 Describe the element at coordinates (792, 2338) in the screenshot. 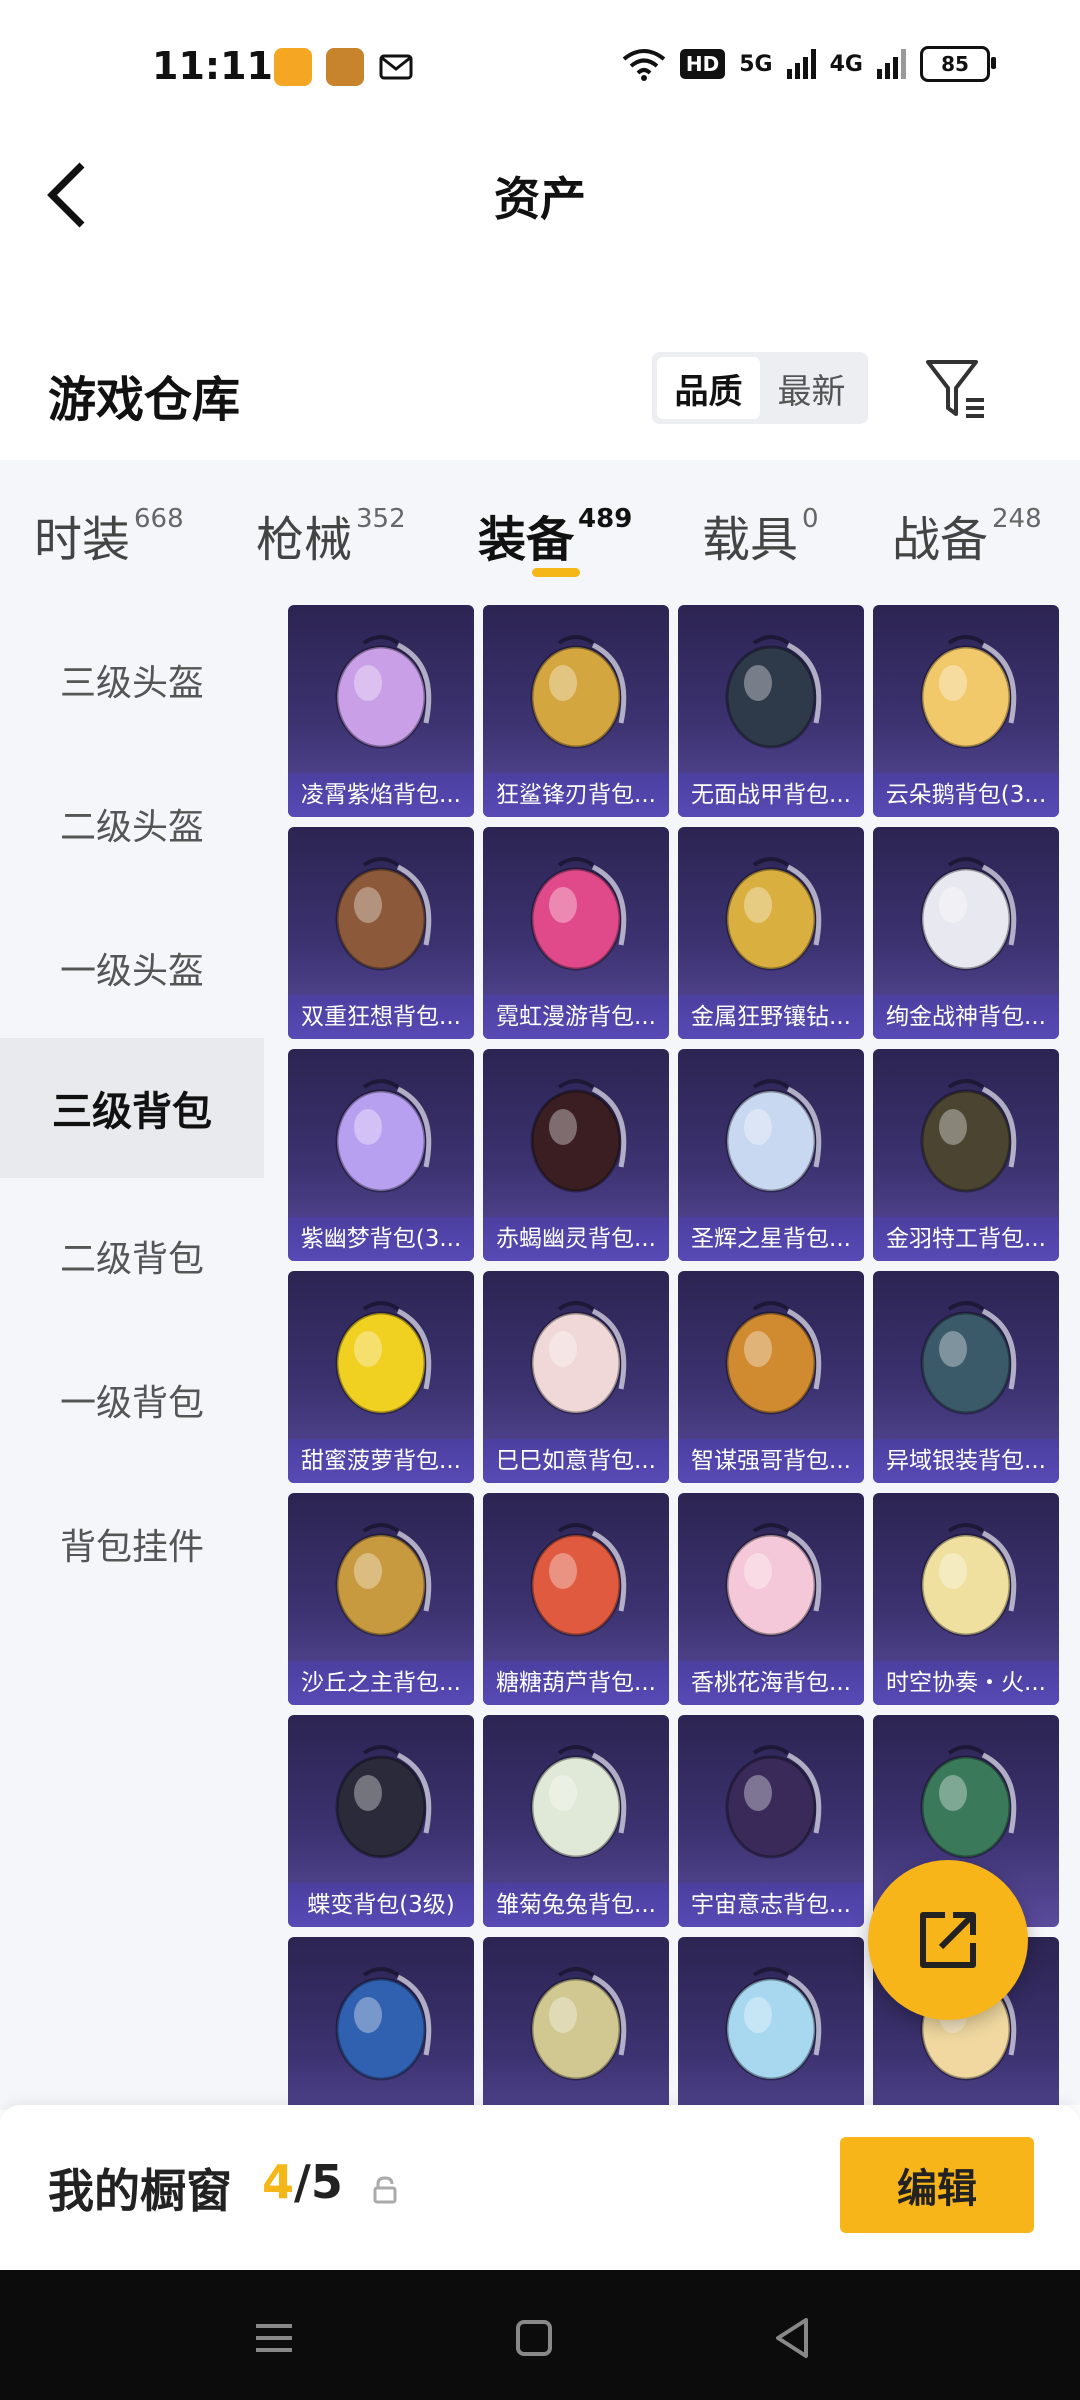

I see `back-nav-icon` at that location.